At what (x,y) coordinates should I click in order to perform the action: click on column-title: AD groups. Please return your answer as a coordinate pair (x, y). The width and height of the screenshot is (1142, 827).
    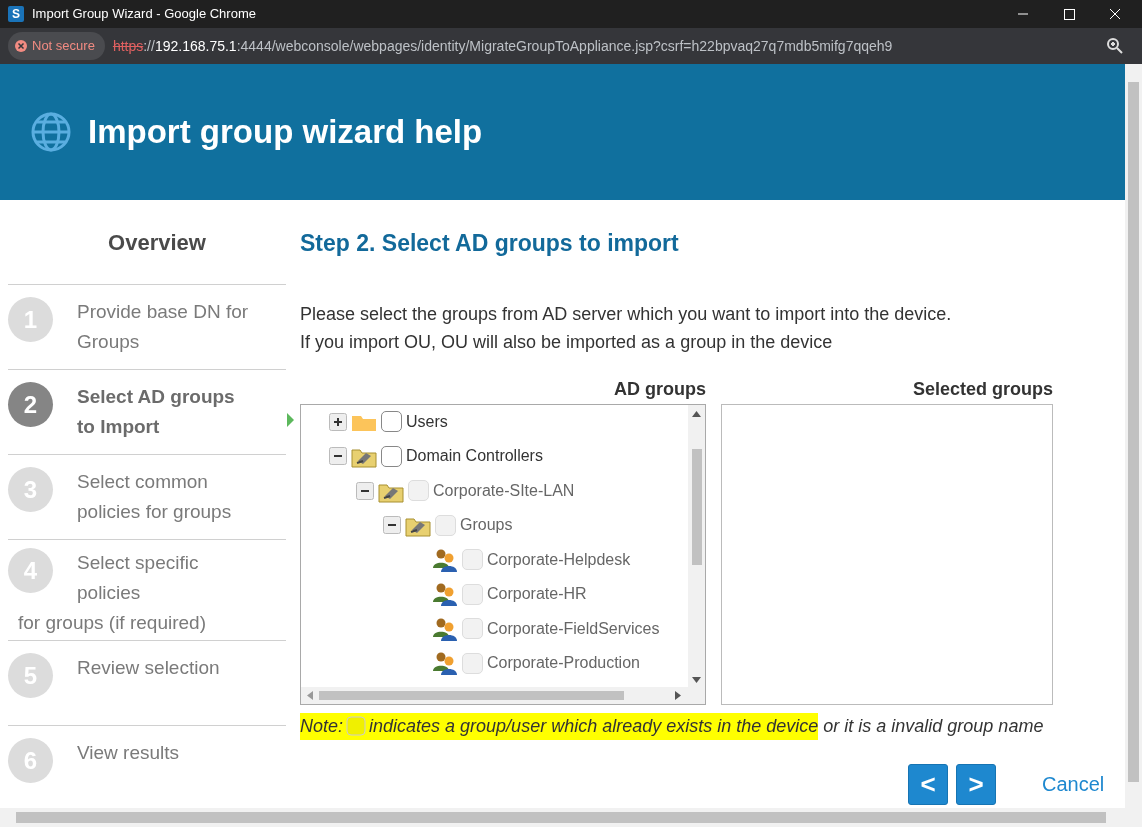
    Looking at the image, I should click on (659, 389).